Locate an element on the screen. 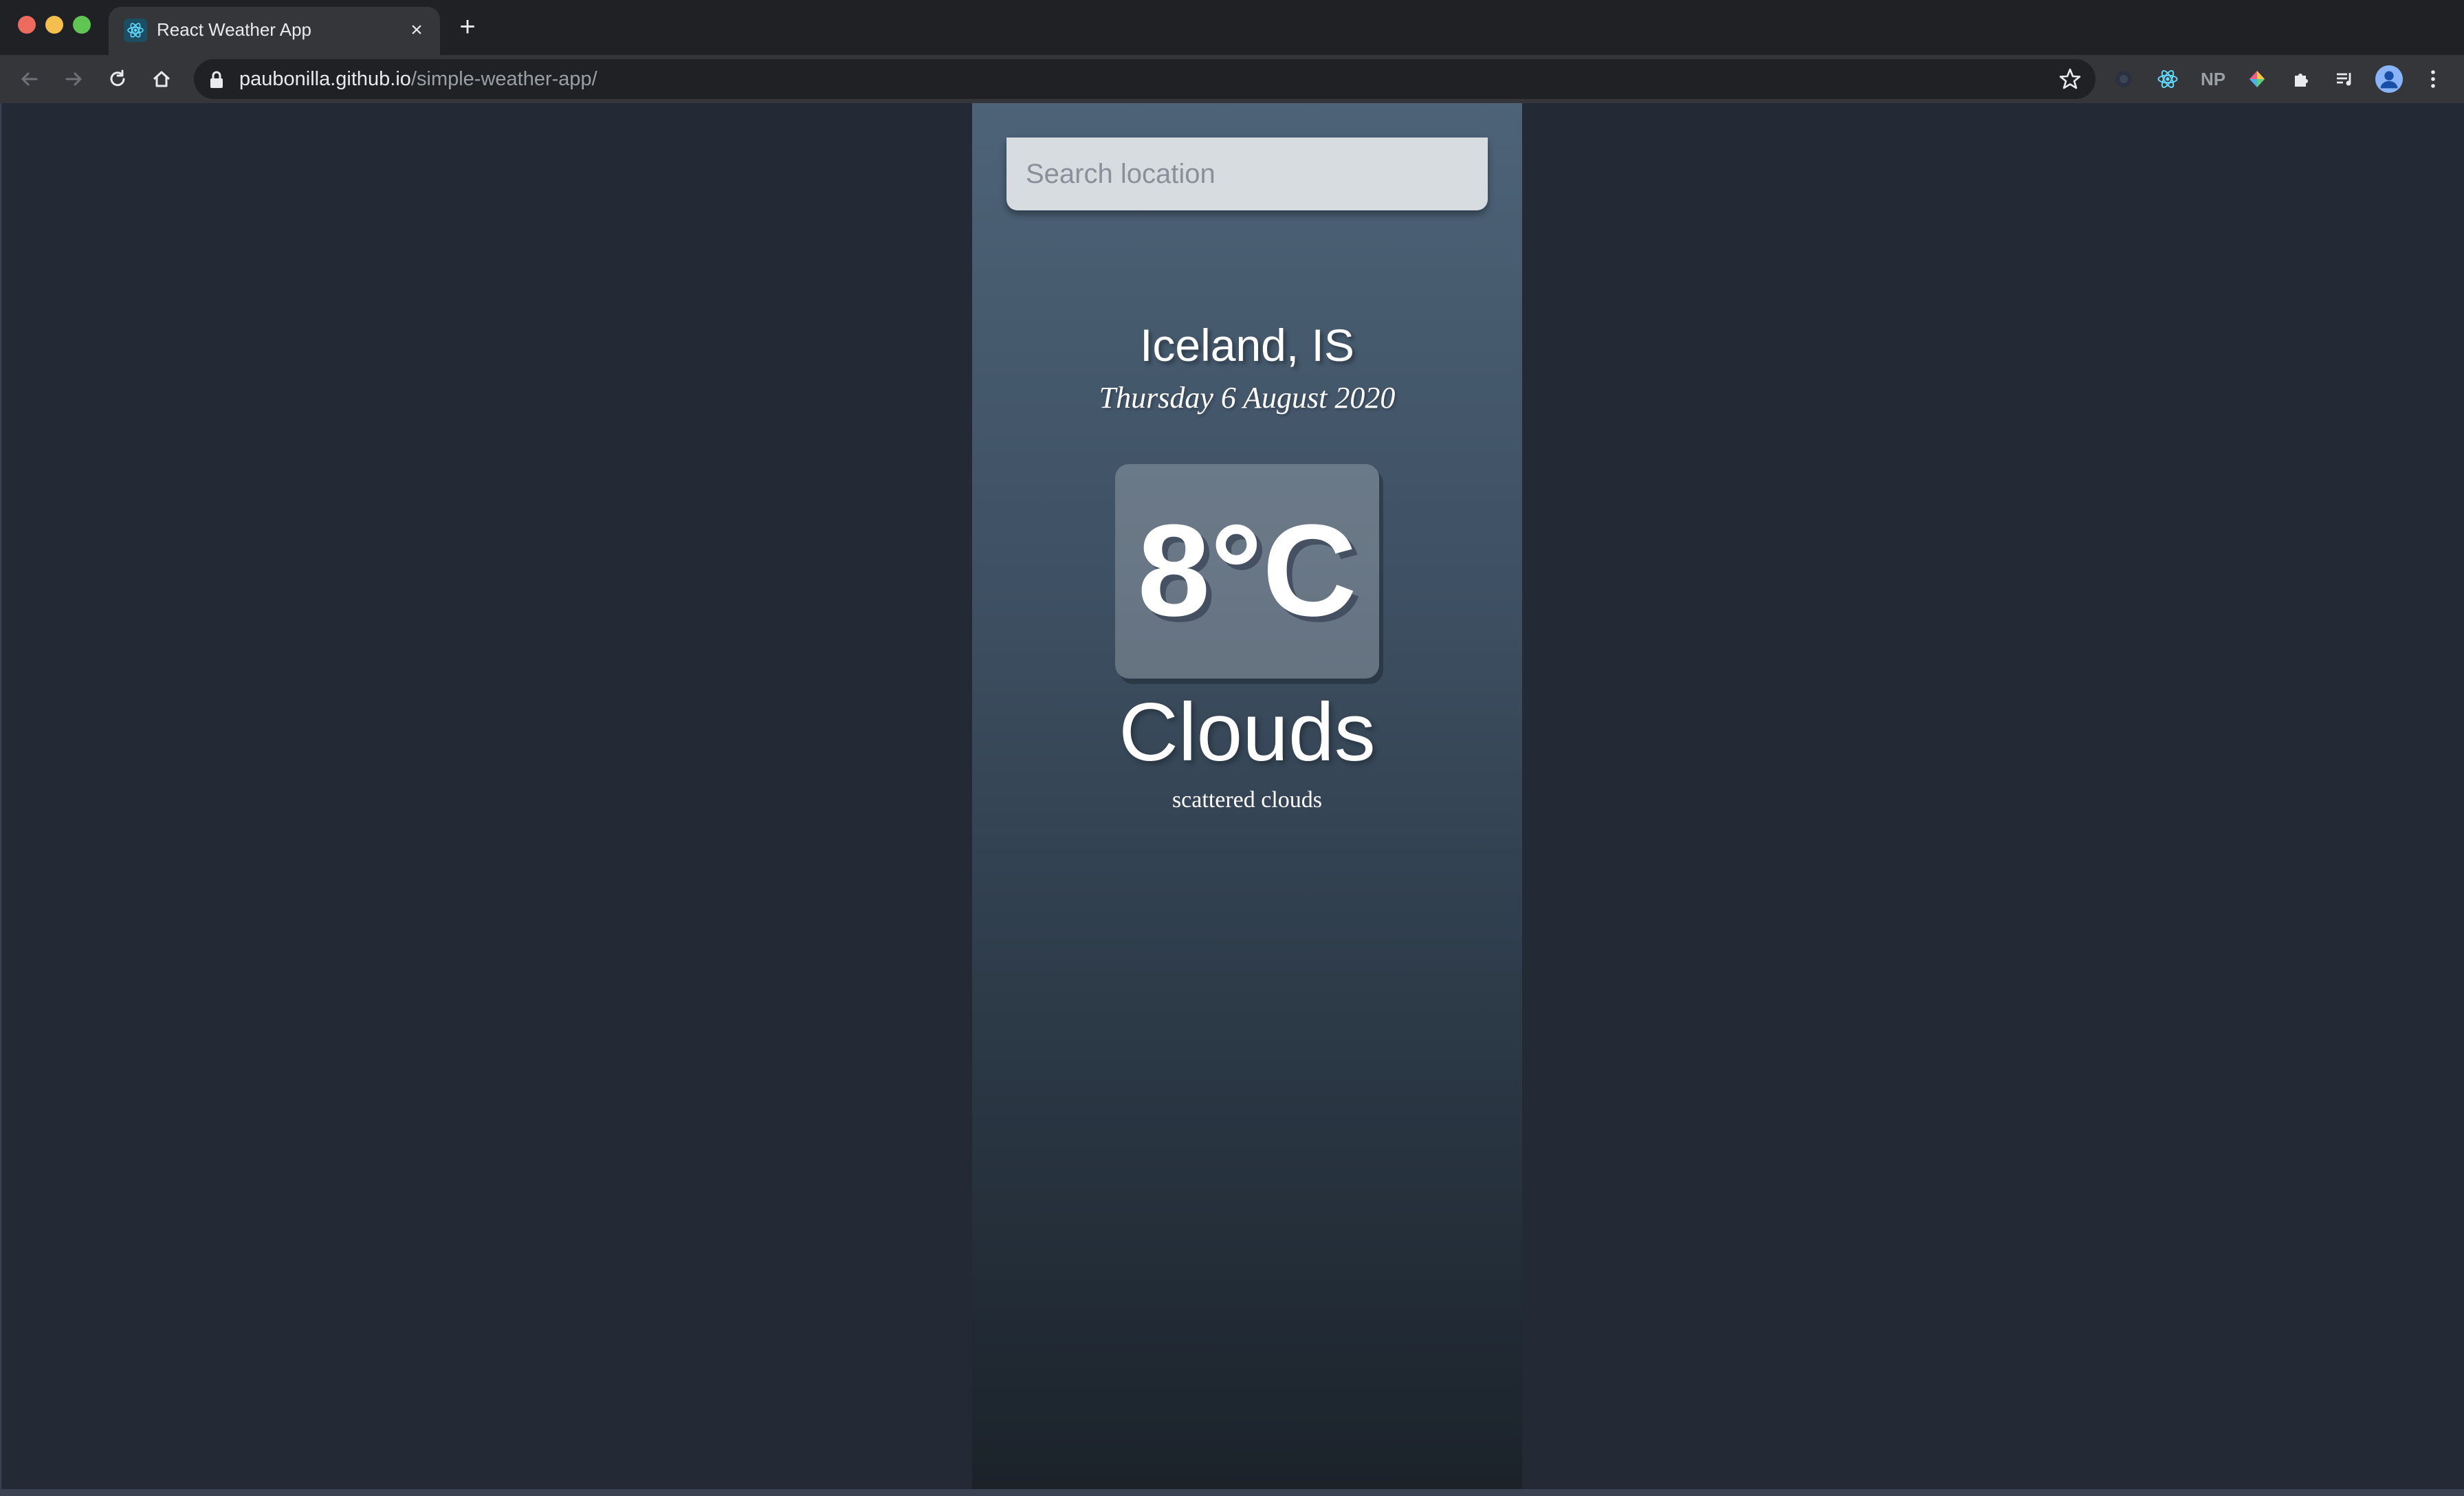 Image resolution: width=2464 pixels, height=1496 pixels. tab-close-icon: × is located at coordinates (417, 30).